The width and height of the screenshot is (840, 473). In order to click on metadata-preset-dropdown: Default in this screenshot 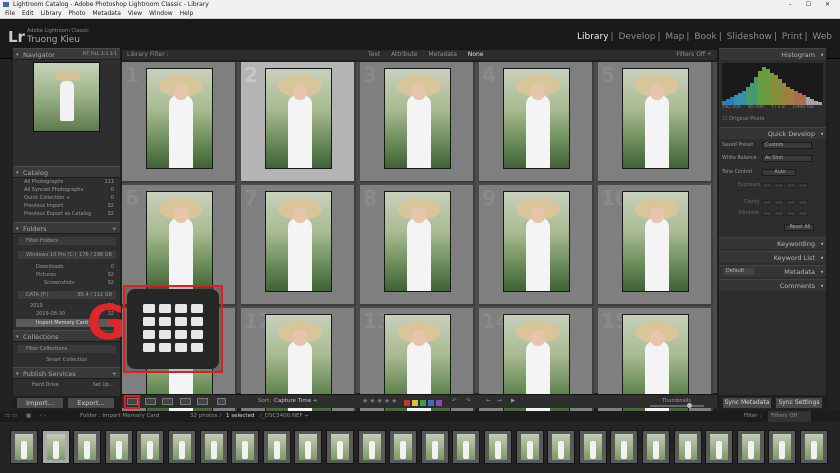, I will do `click(739, 271)`.